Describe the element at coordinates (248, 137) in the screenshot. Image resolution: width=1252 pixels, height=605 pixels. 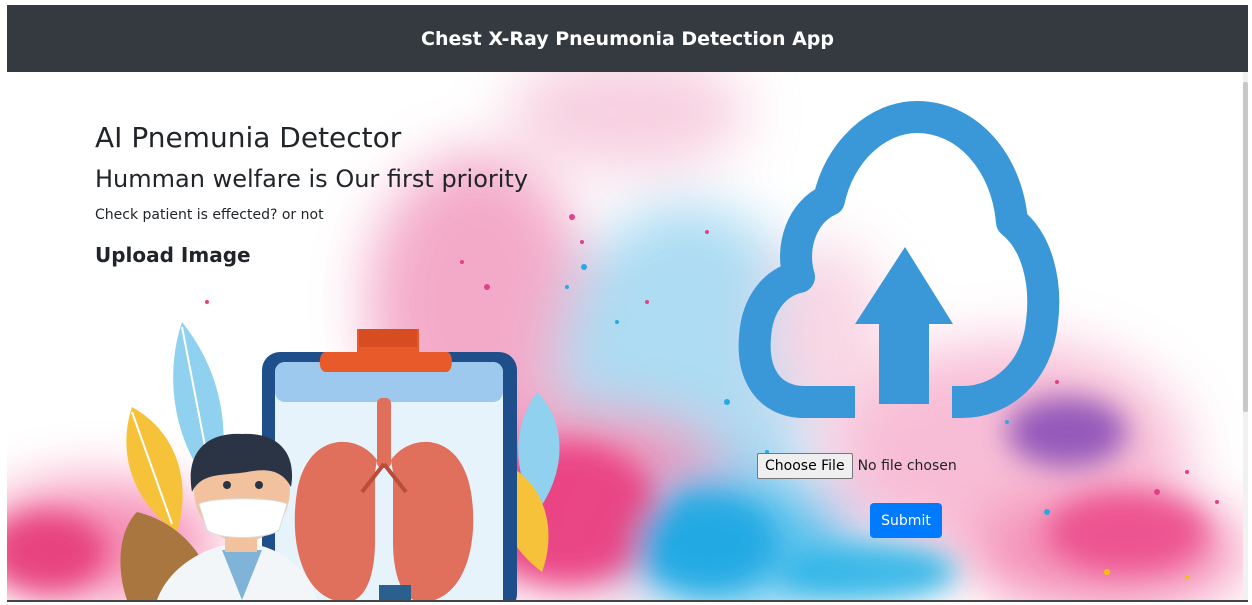
I see `page-title: AI Pnemunia Detector` at that location.